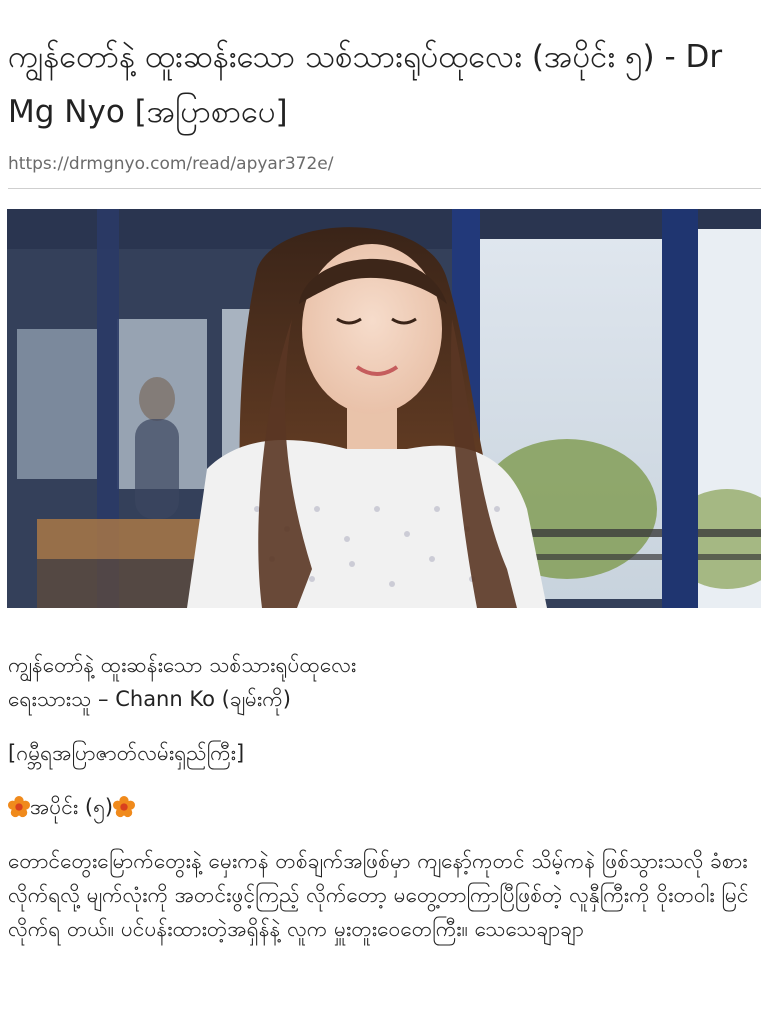 This screenshot has width=768, height=1024. I want to click on divider, so click(384, 188).